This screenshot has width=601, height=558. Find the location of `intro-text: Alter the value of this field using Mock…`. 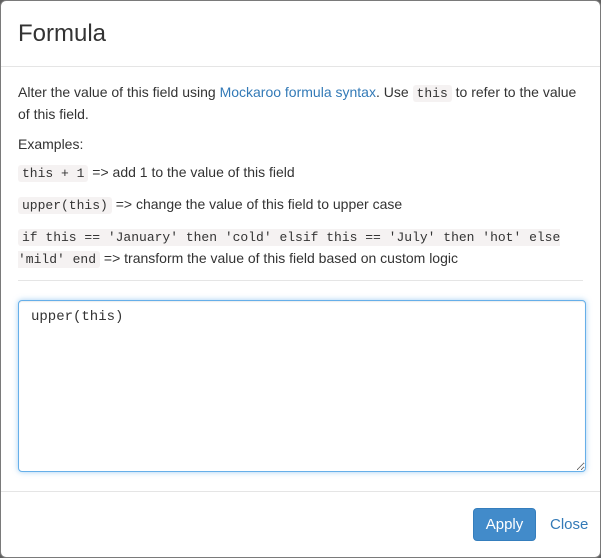

intro-text: Alter the value of this field using Mock… is located at coordinates (300, 103).